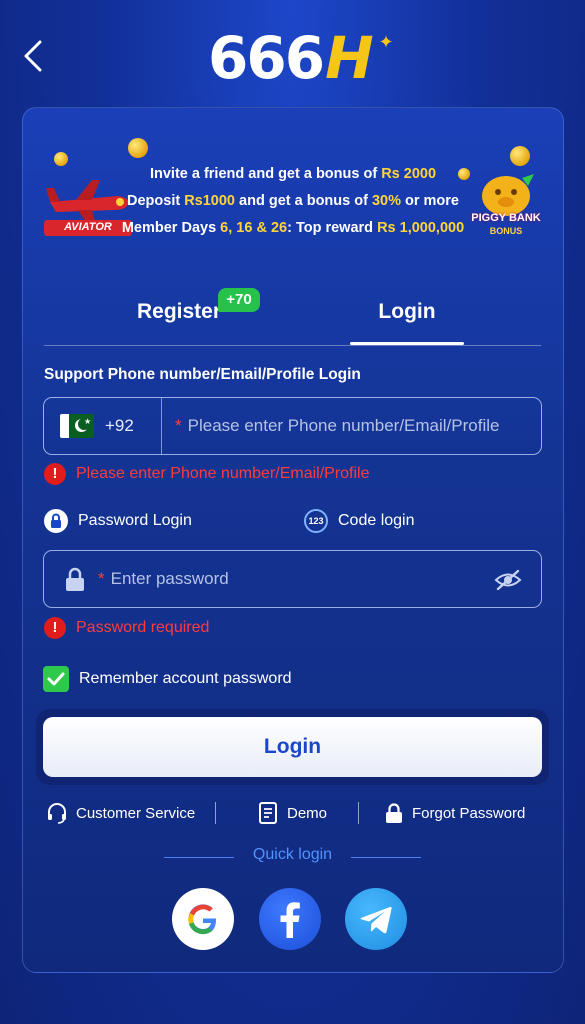  I want to click on code-login-option: 123 Code login, so click(359, 521).